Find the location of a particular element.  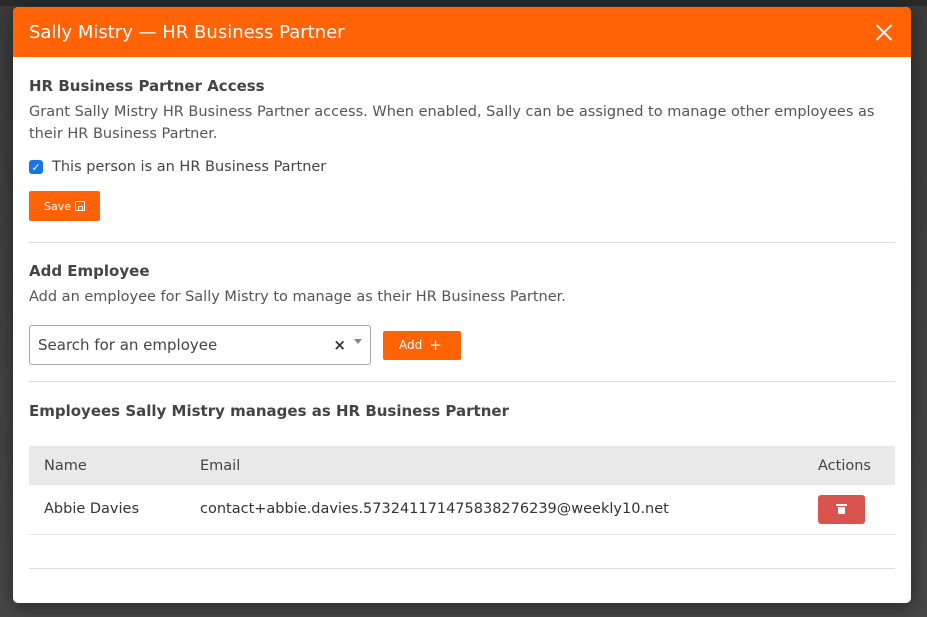

delete-employee-button is located at coordinates (841, 509).